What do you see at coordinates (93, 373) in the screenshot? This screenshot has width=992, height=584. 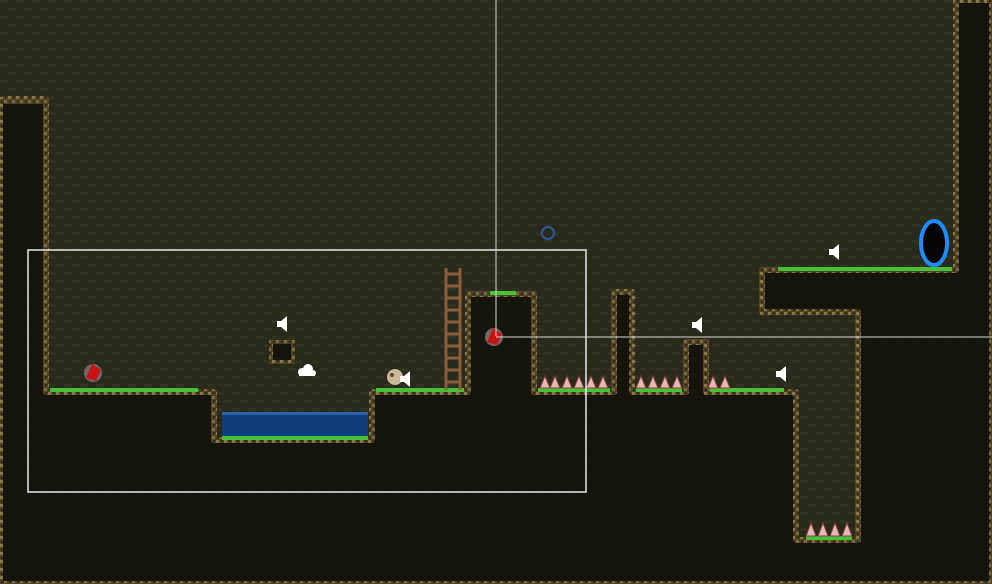 I see `enemy-left` at bounding box center [93, 373].